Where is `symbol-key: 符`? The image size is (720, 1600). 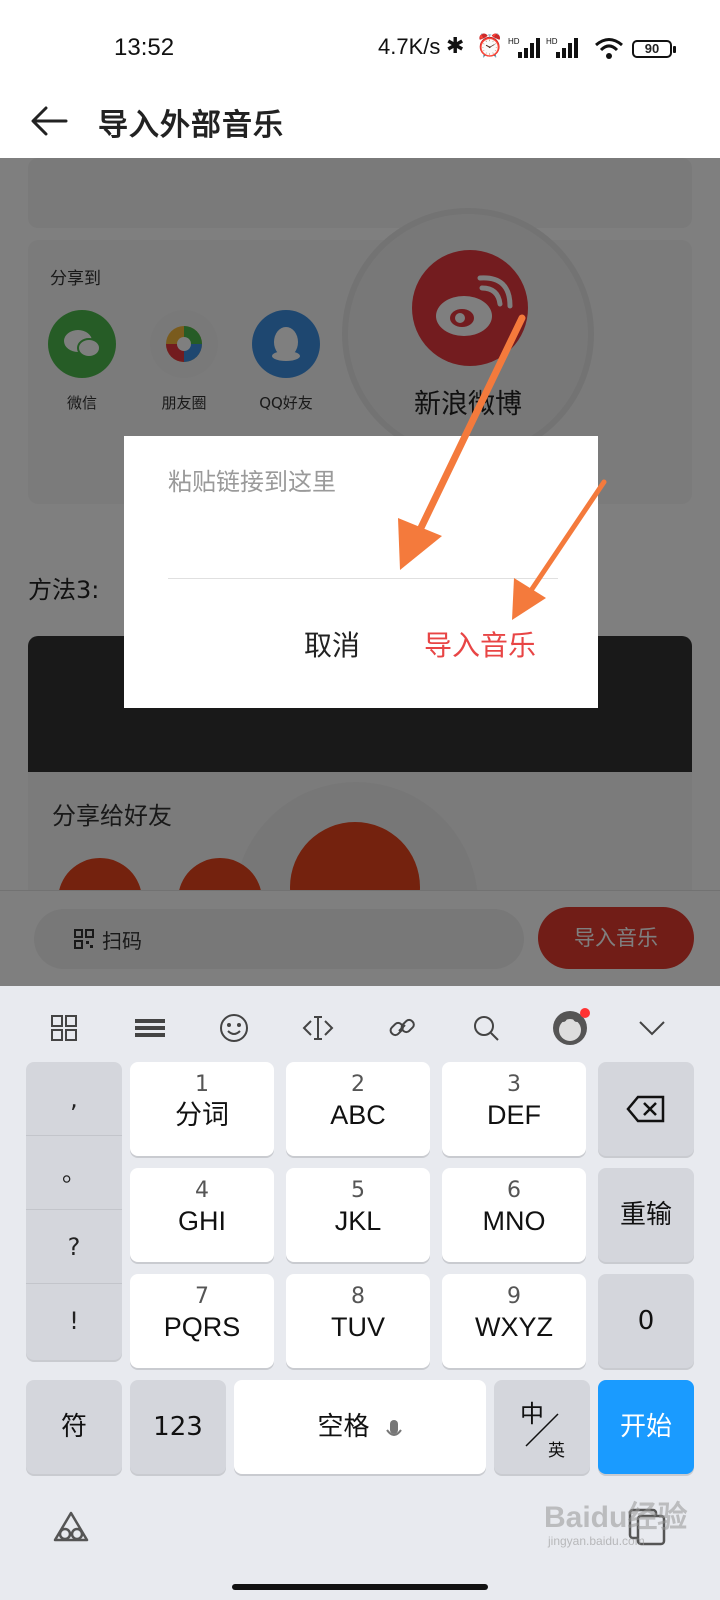 symbol-key: 符 is located at coordinates (74, 1427).